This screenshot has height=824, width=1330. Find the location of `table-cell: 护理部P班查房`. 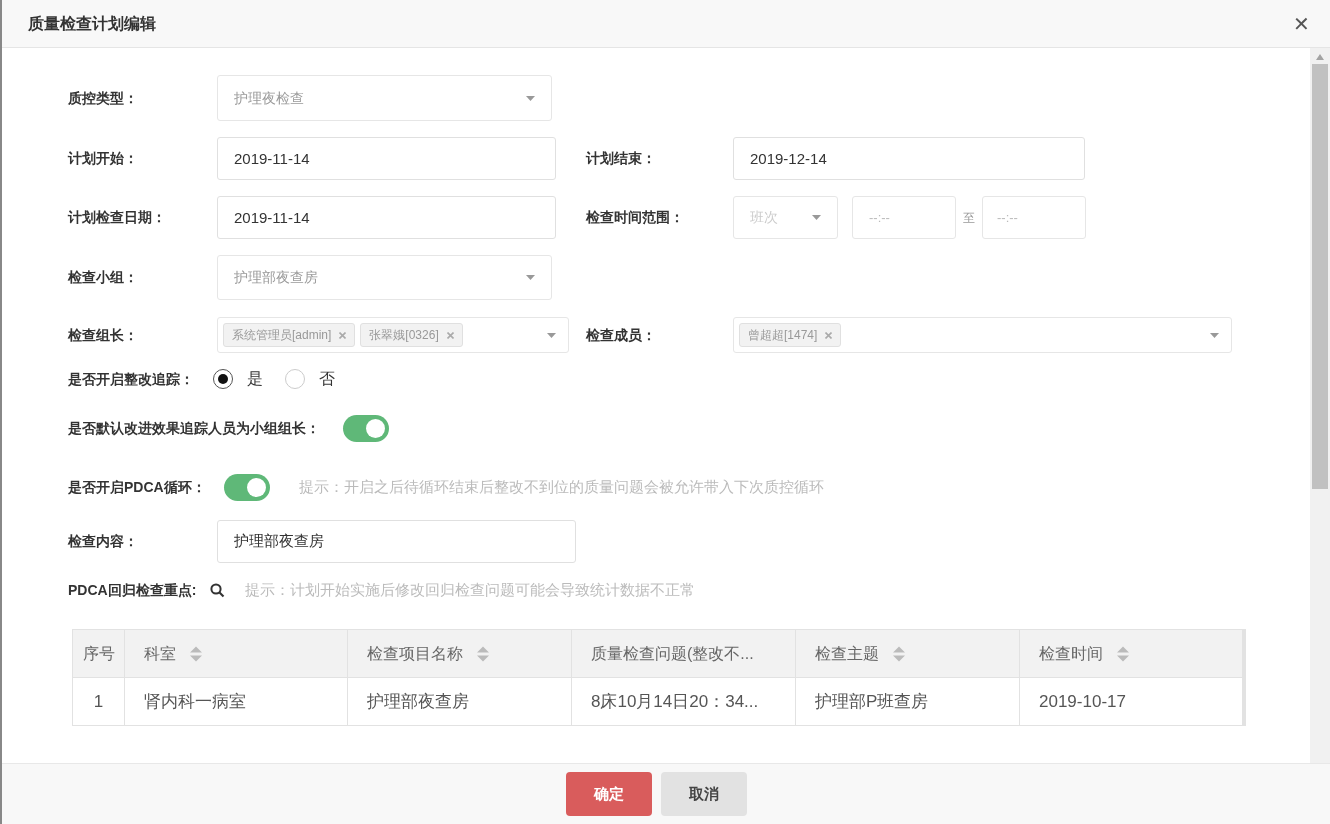

table-cell: 护理部P班查房 is located at coordinates (908, 701).